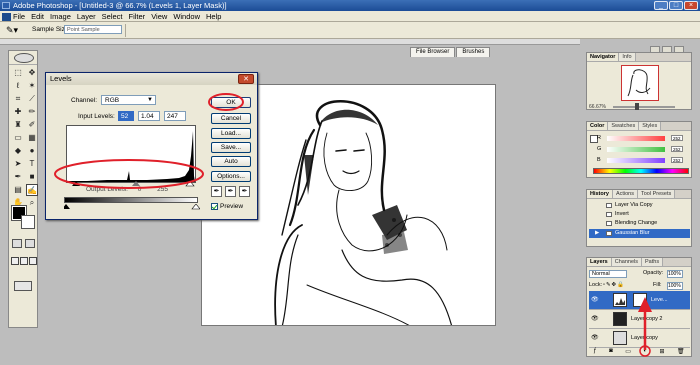 The width and height of the screenshot is (700, 365). Describe the element at coordinates (641, 171) in the screenshot. I see `color-spectrum-bar` at that location.